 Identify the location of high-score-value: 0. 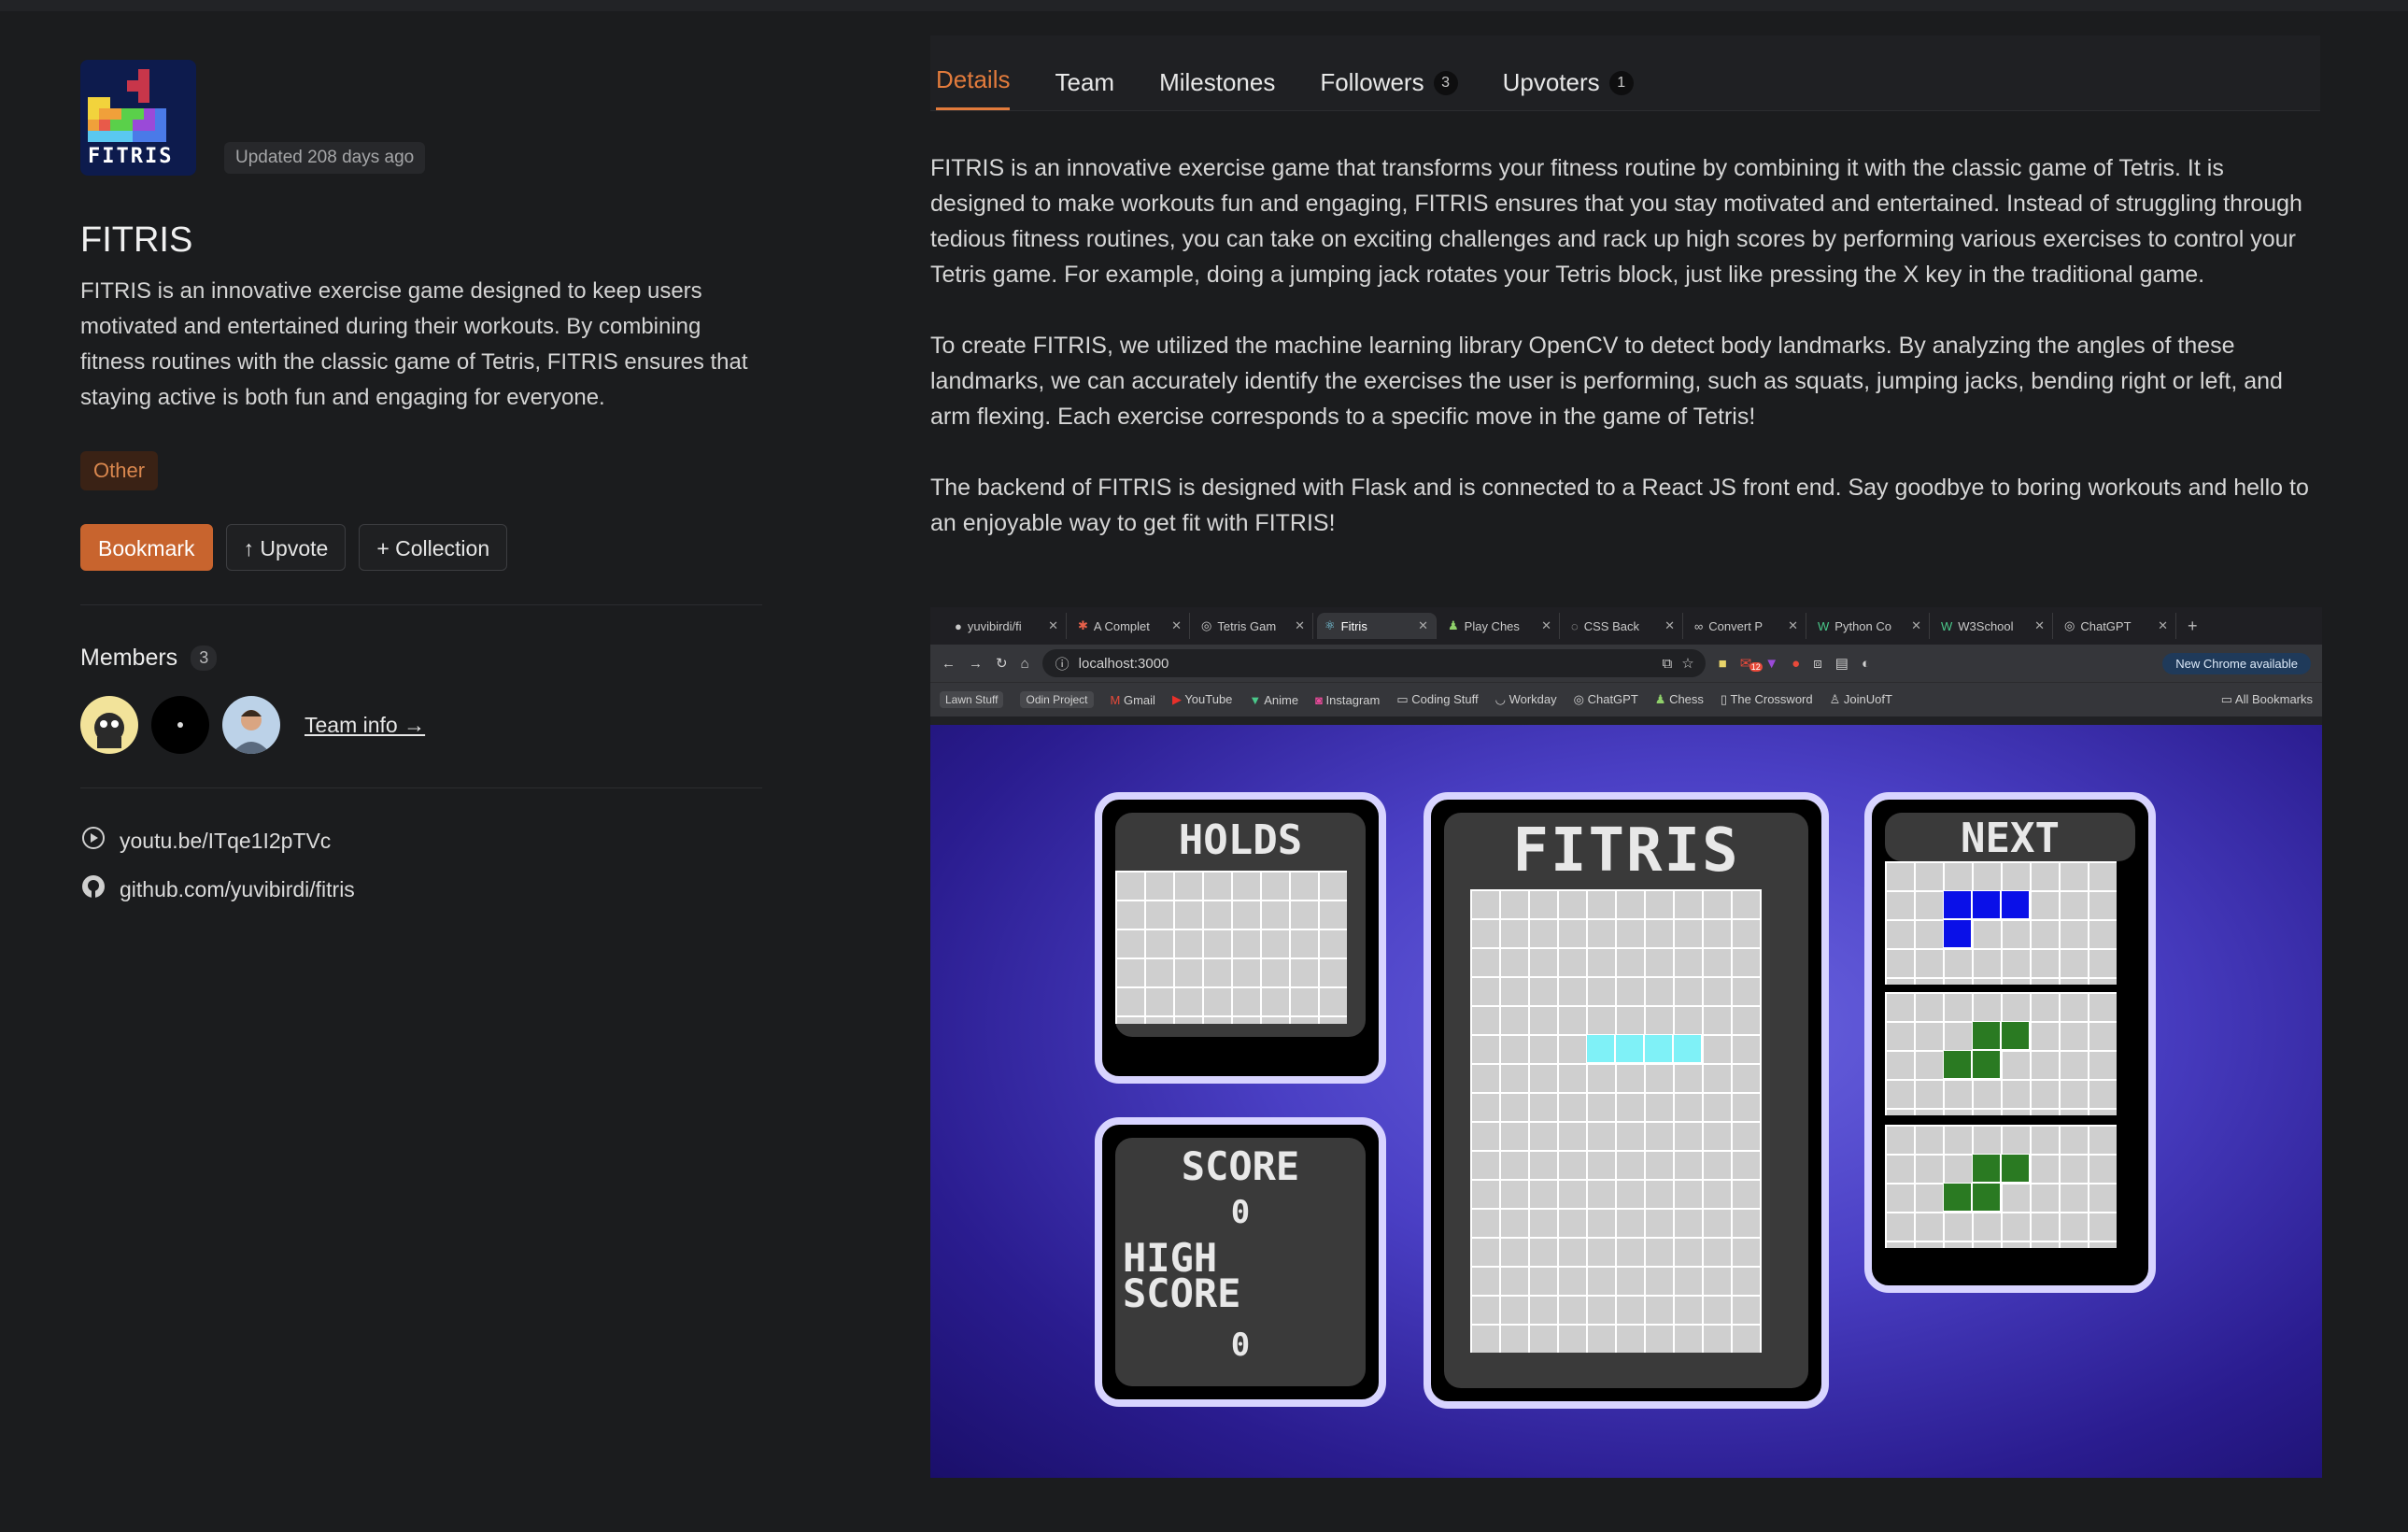
(1240, 1345).